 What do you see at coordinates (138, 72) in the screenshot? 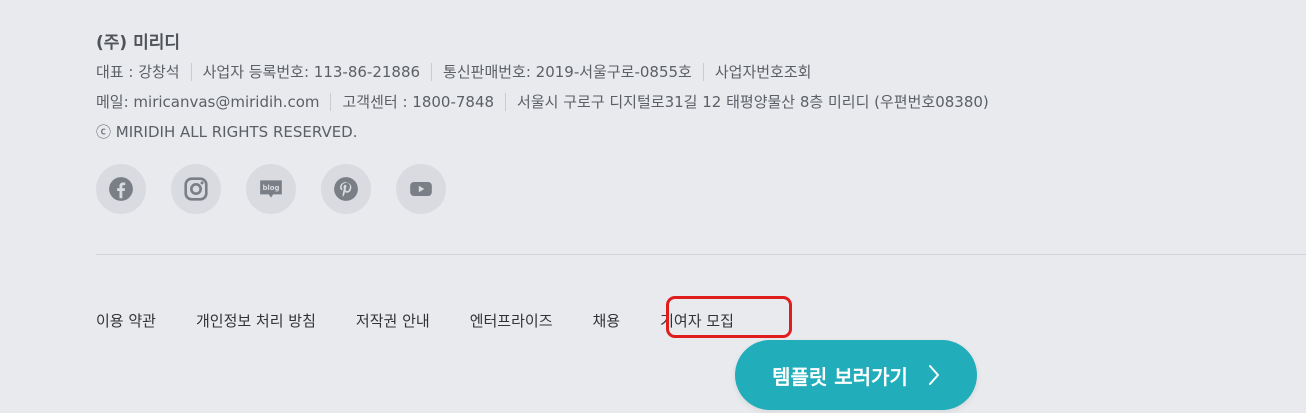
I see `ceo-text: 대표 : 강창석` at bounding box center [138, 72].